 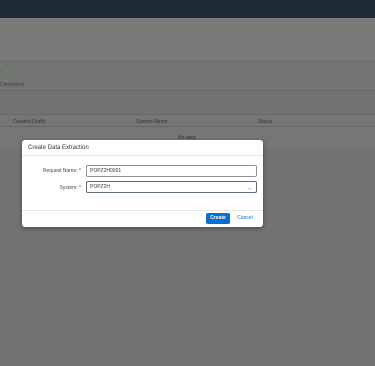 What do you see at coordinates (68, 188) in the screenshot?
I see `system-label-text: System:` at bounding box center [68, 188].